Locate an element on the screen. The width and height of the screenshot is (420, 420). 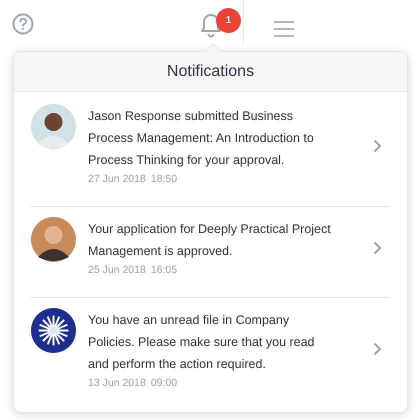
notification-date: 27 Jun 2018 is located at coordinates (117, 179).